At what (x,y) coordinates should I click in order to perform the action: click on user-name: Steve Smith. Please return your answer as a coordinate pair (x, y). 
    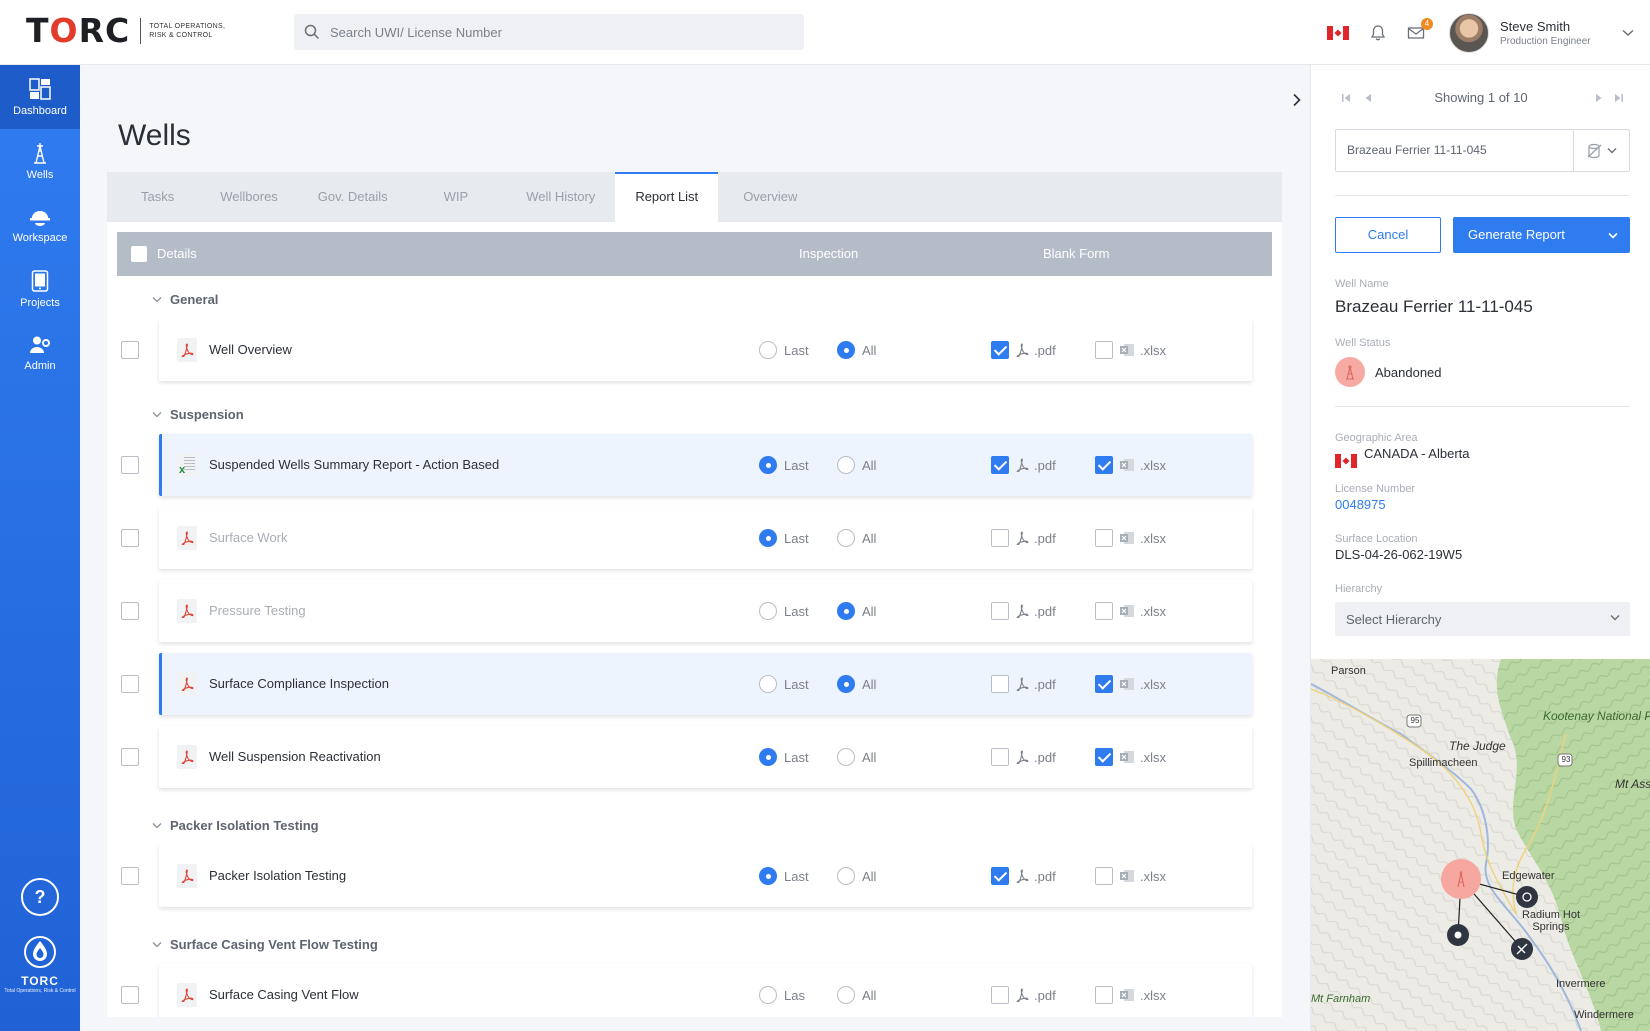
    Looking at the image, I should click on (1535, 26).